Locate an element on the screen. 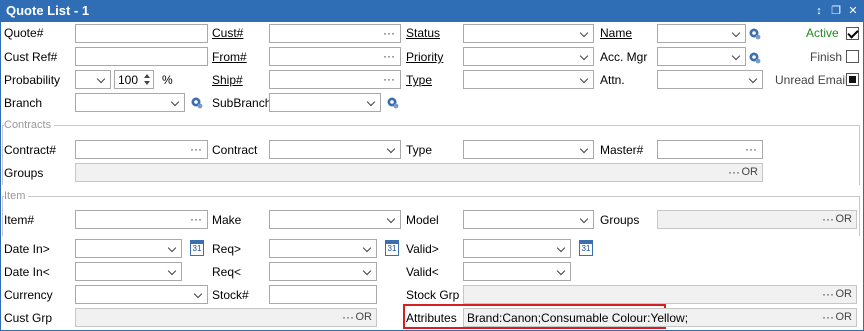  window-title-bar is located at coordinates (432, 11).